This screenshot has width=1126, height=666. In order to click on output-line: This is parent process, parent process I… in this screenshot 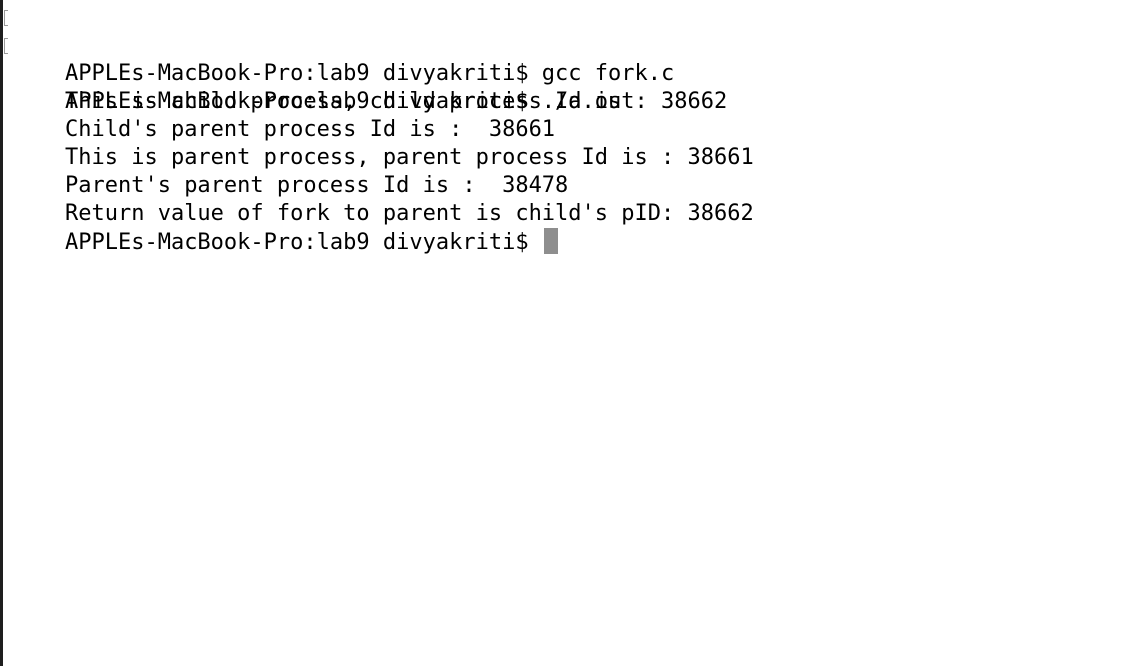, I will do `click(564, 143)`.